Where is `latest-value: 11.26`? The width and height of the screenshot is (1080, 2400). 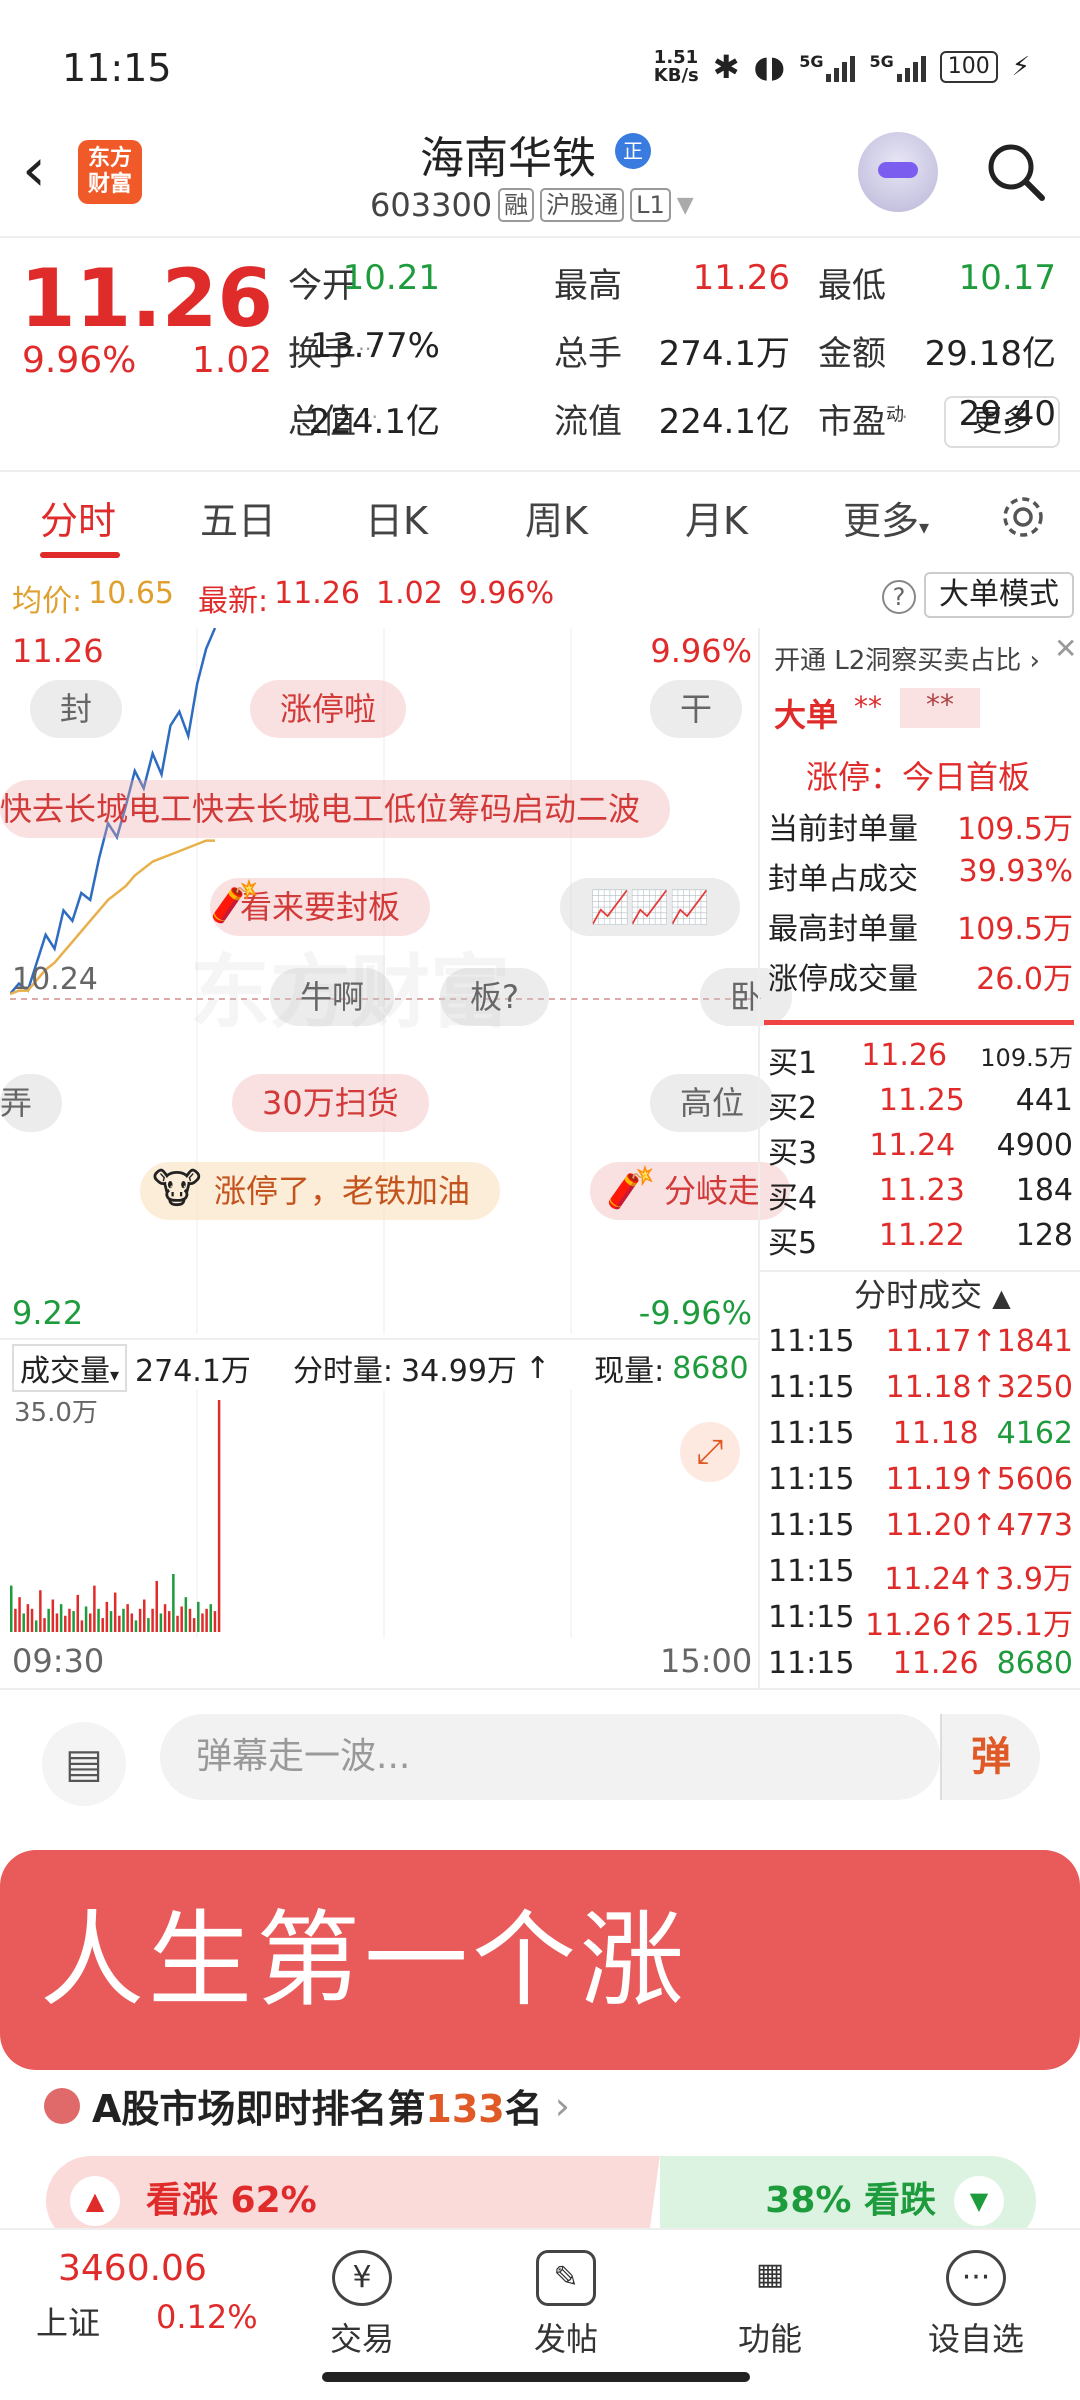 latest-value: 11.26 is located at coordinates (317, 593).